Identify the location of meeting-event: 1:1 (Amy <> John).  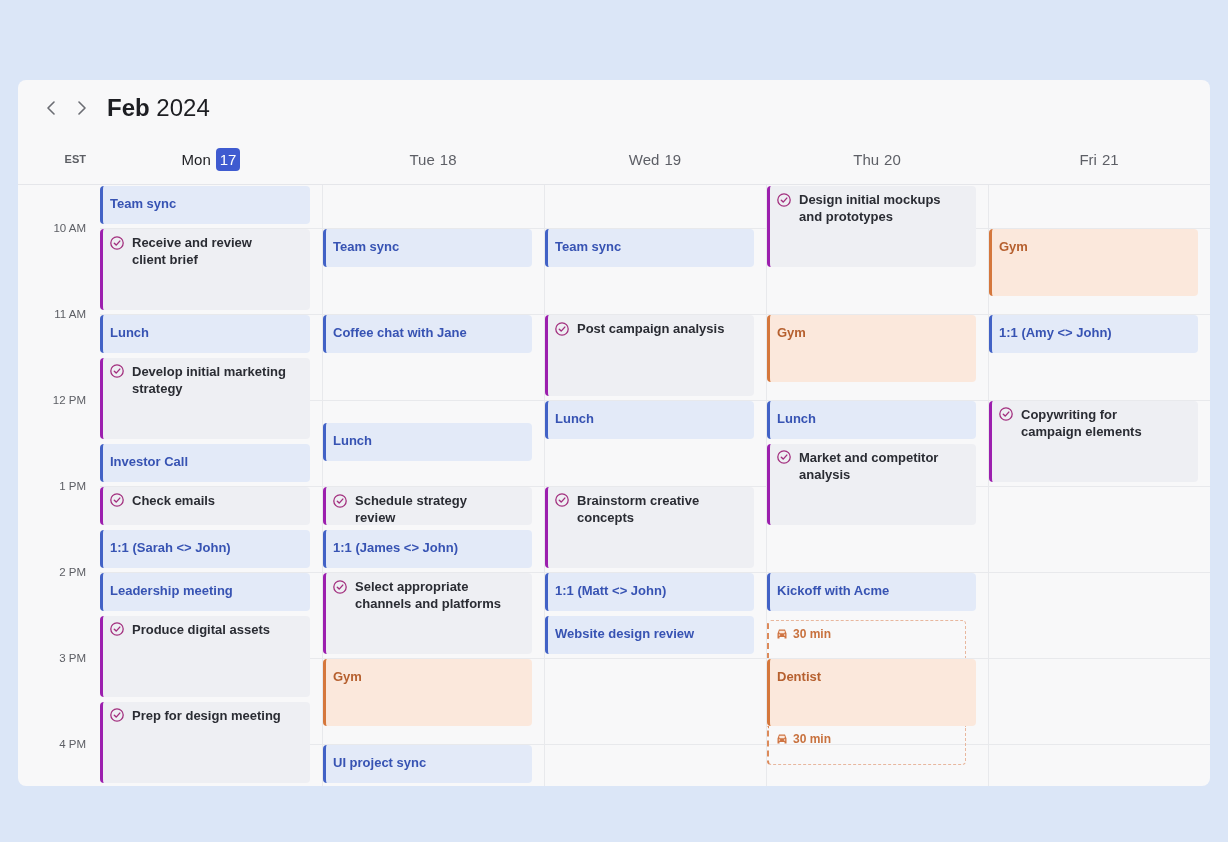
(1093, 334).